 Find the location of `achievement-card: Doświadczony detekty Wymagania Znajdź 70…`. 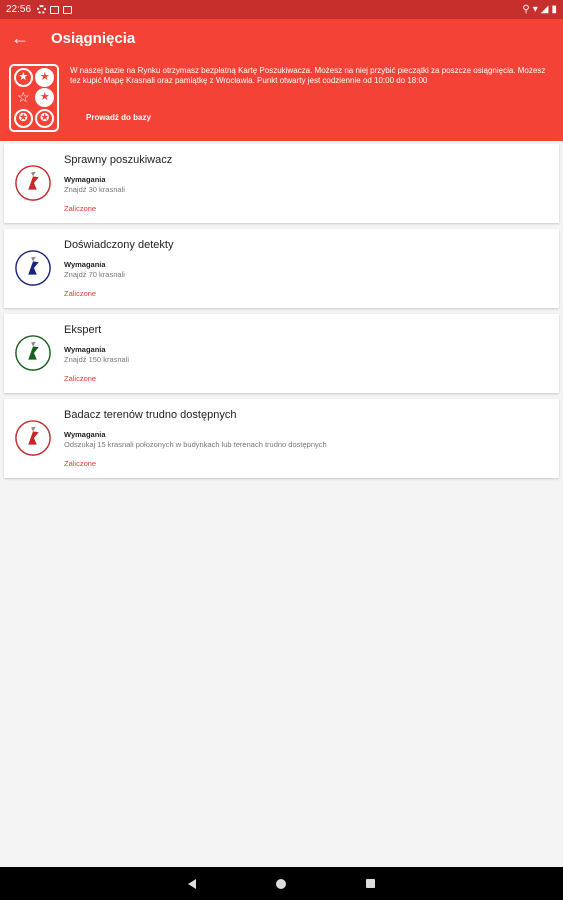

achievement-card: Doświadczony detekty Wymagania Znajdź 70… is located at coordinates (281, 268).